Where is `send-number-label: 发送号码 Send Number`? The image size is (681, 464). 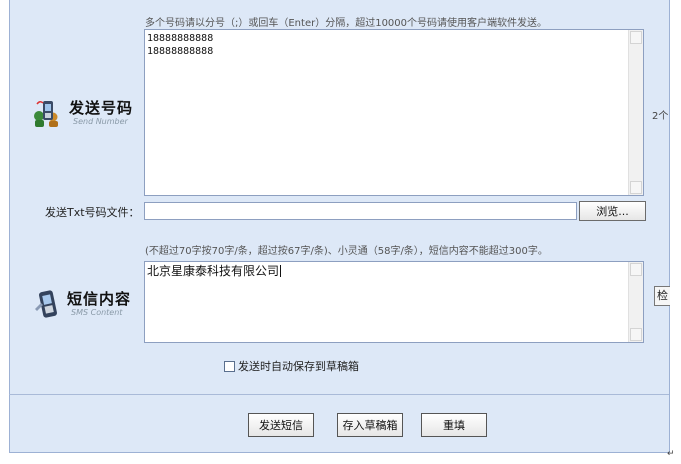
send-number-label: 发送号码 Send Number is located at coordinates (82, 113).